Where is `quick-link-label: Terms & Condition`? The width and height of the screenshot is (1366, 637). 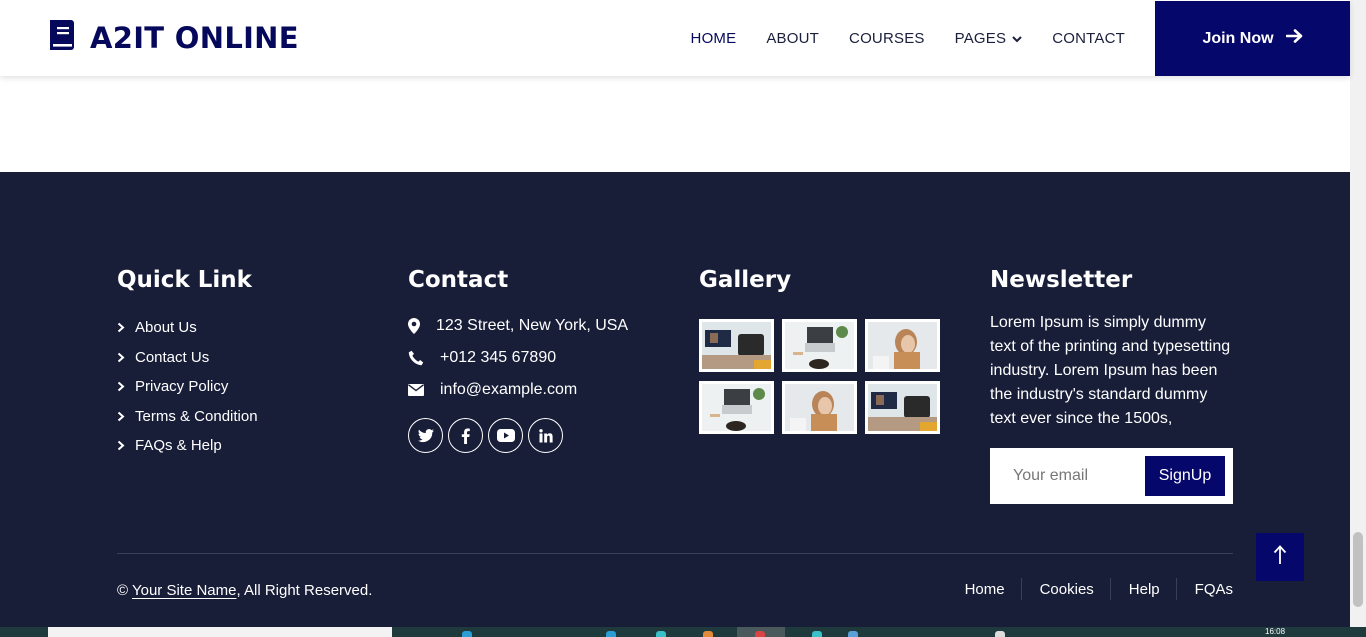 quick-link-label: Terms & Condition is located at coordinates (196, 416).